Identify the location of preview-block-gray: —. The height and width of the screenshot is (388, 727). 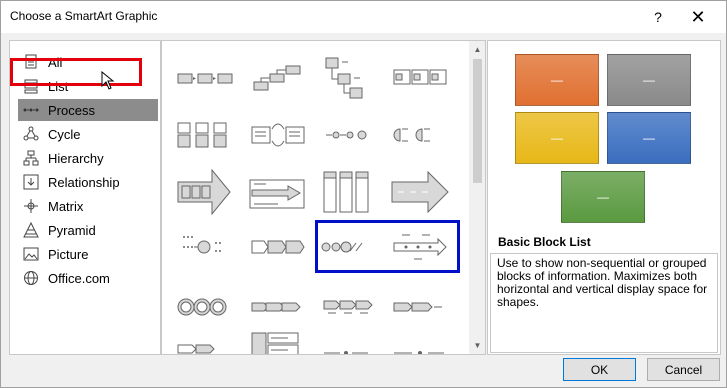
(649, 80).